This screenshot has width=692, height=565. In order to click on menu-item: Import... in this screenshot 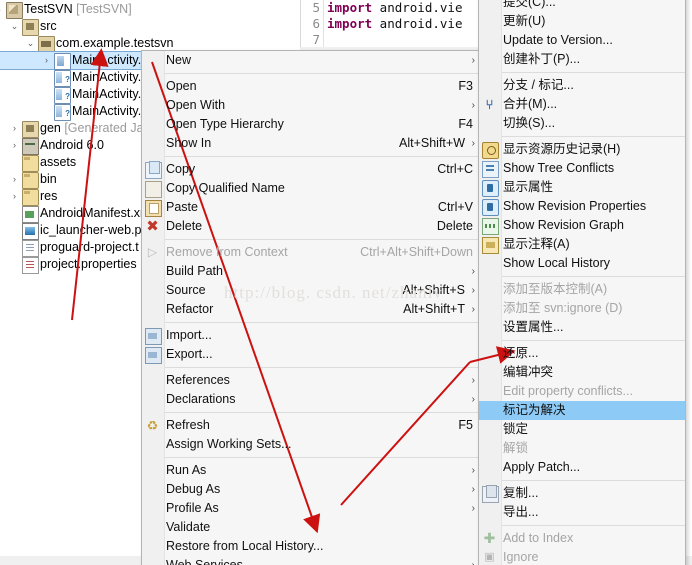, I will do `click(311, 335)`.